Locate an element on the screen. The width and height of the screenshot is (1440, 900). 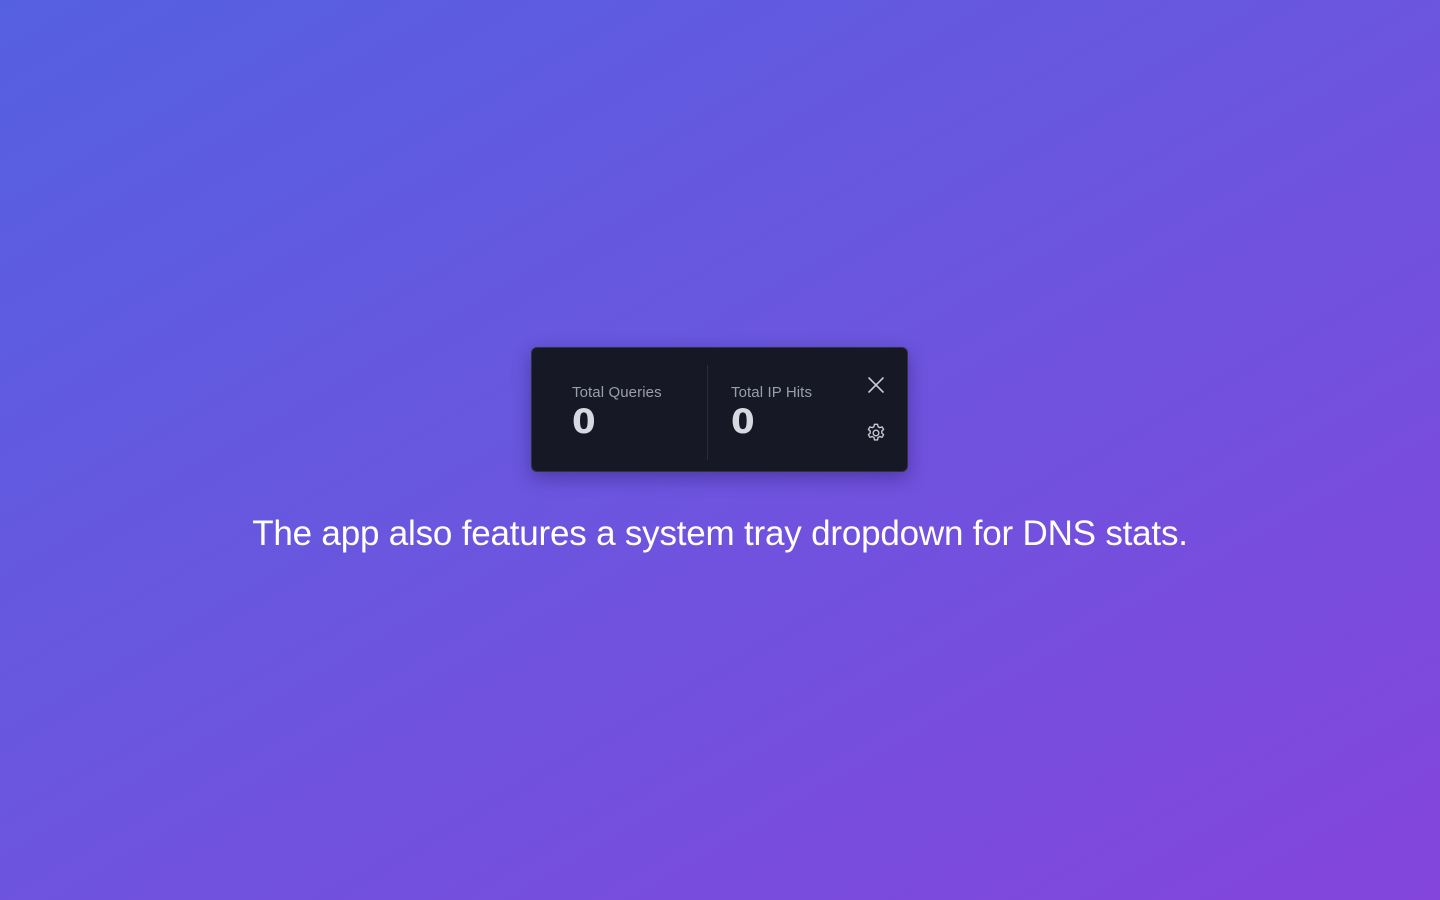
total-ip-hits-stat: Total IP Hits 0 is located at coordinates (771, 412).